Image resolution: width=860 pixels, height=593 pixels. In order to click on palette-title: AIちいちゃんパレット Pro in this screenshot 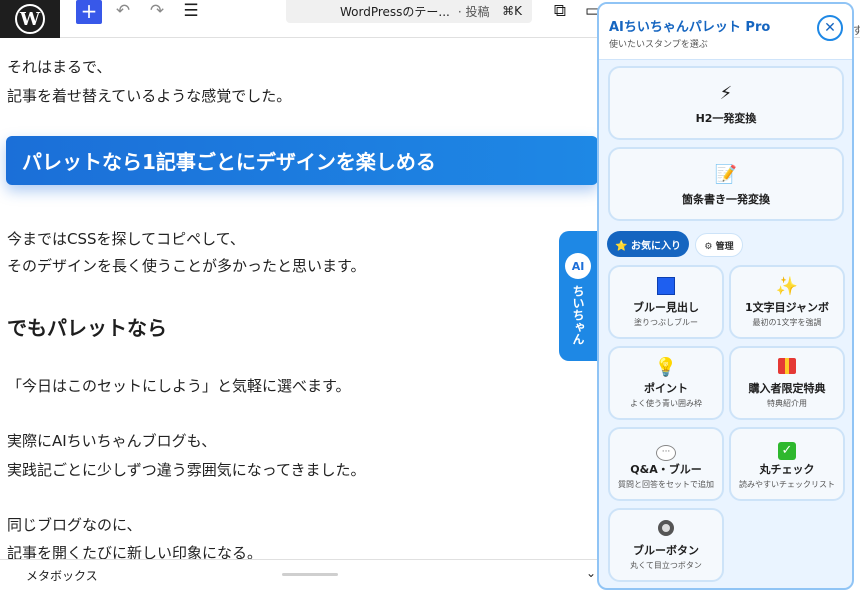, I will do `click(690, 27)`.